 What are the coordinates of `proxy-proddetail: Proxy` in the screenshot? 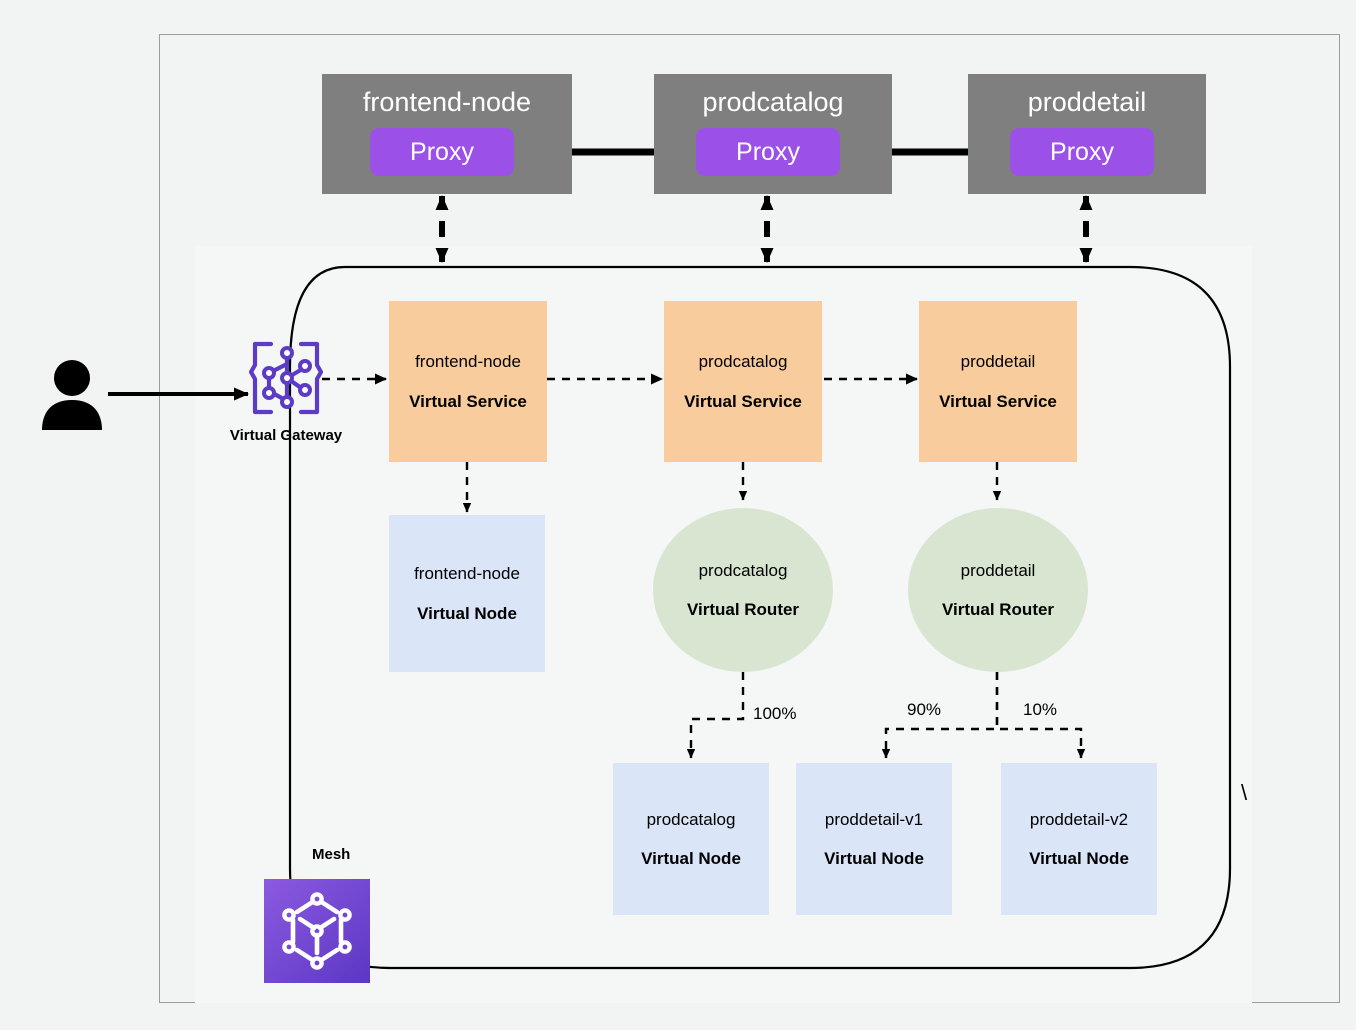 It's located at (1082, 152).